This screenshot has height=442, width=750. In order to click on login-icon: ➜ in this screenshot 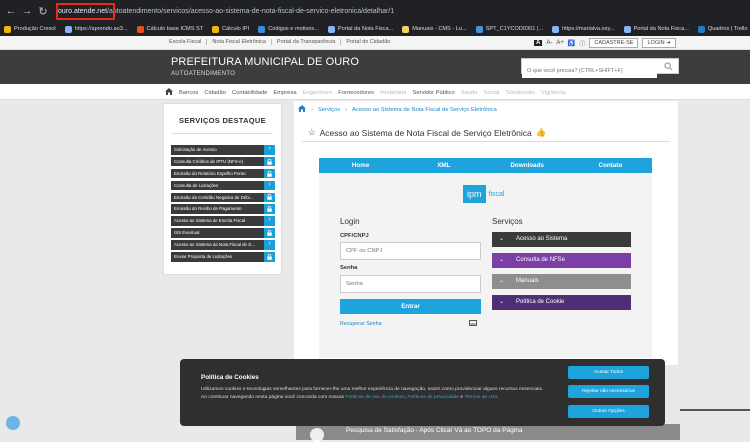, I will do `click(668, 43)`.